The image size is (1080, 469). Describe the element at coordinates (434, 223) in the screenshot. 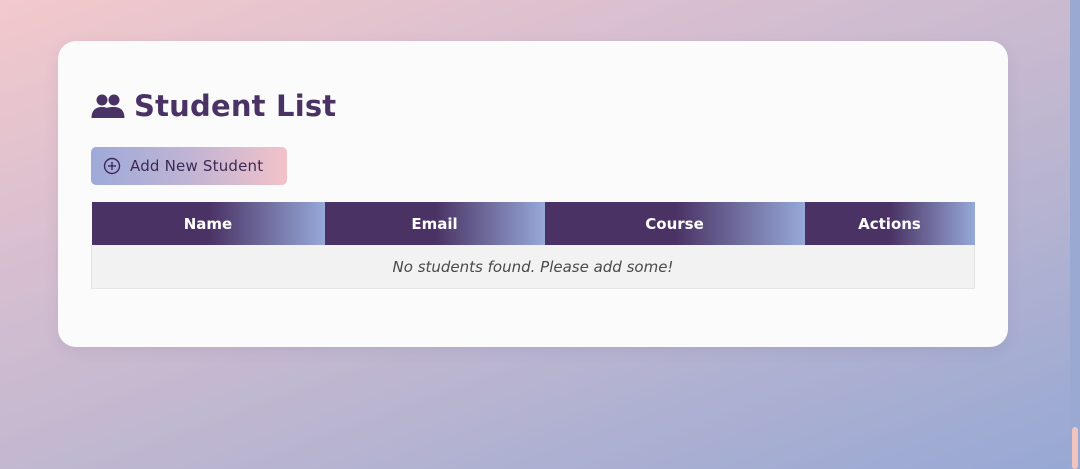

I see `column-header-email: Email` at that location.